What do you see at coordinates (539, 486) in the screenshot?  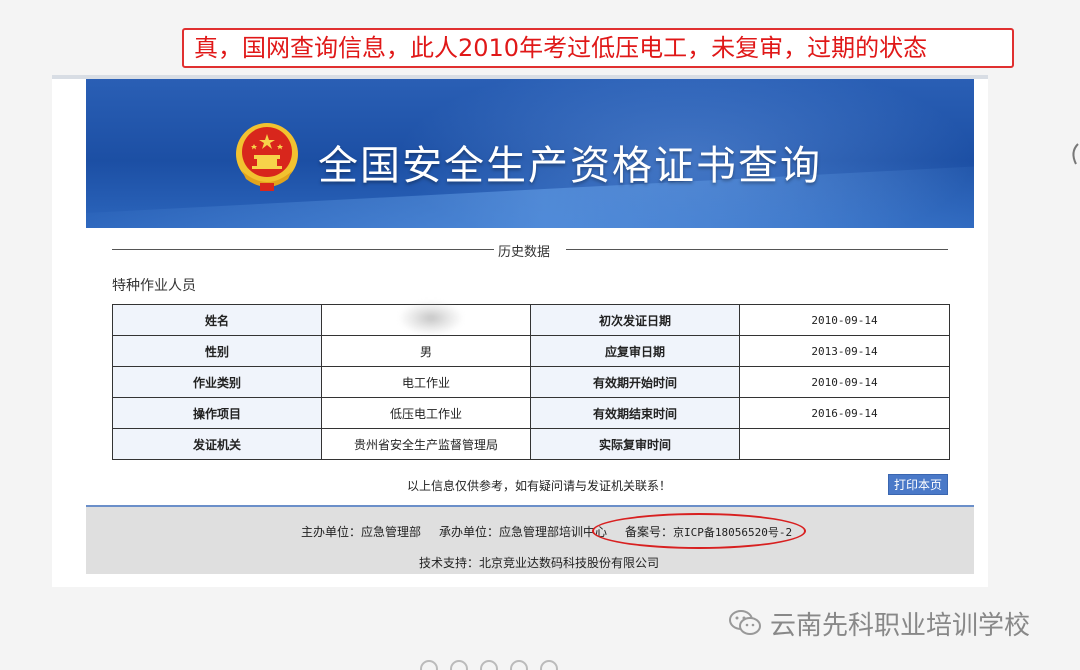 I see `disclaimer-note: 以上信息仅供参考，如有疑问请与发证机关联系！` at bounding box center [539, 486].